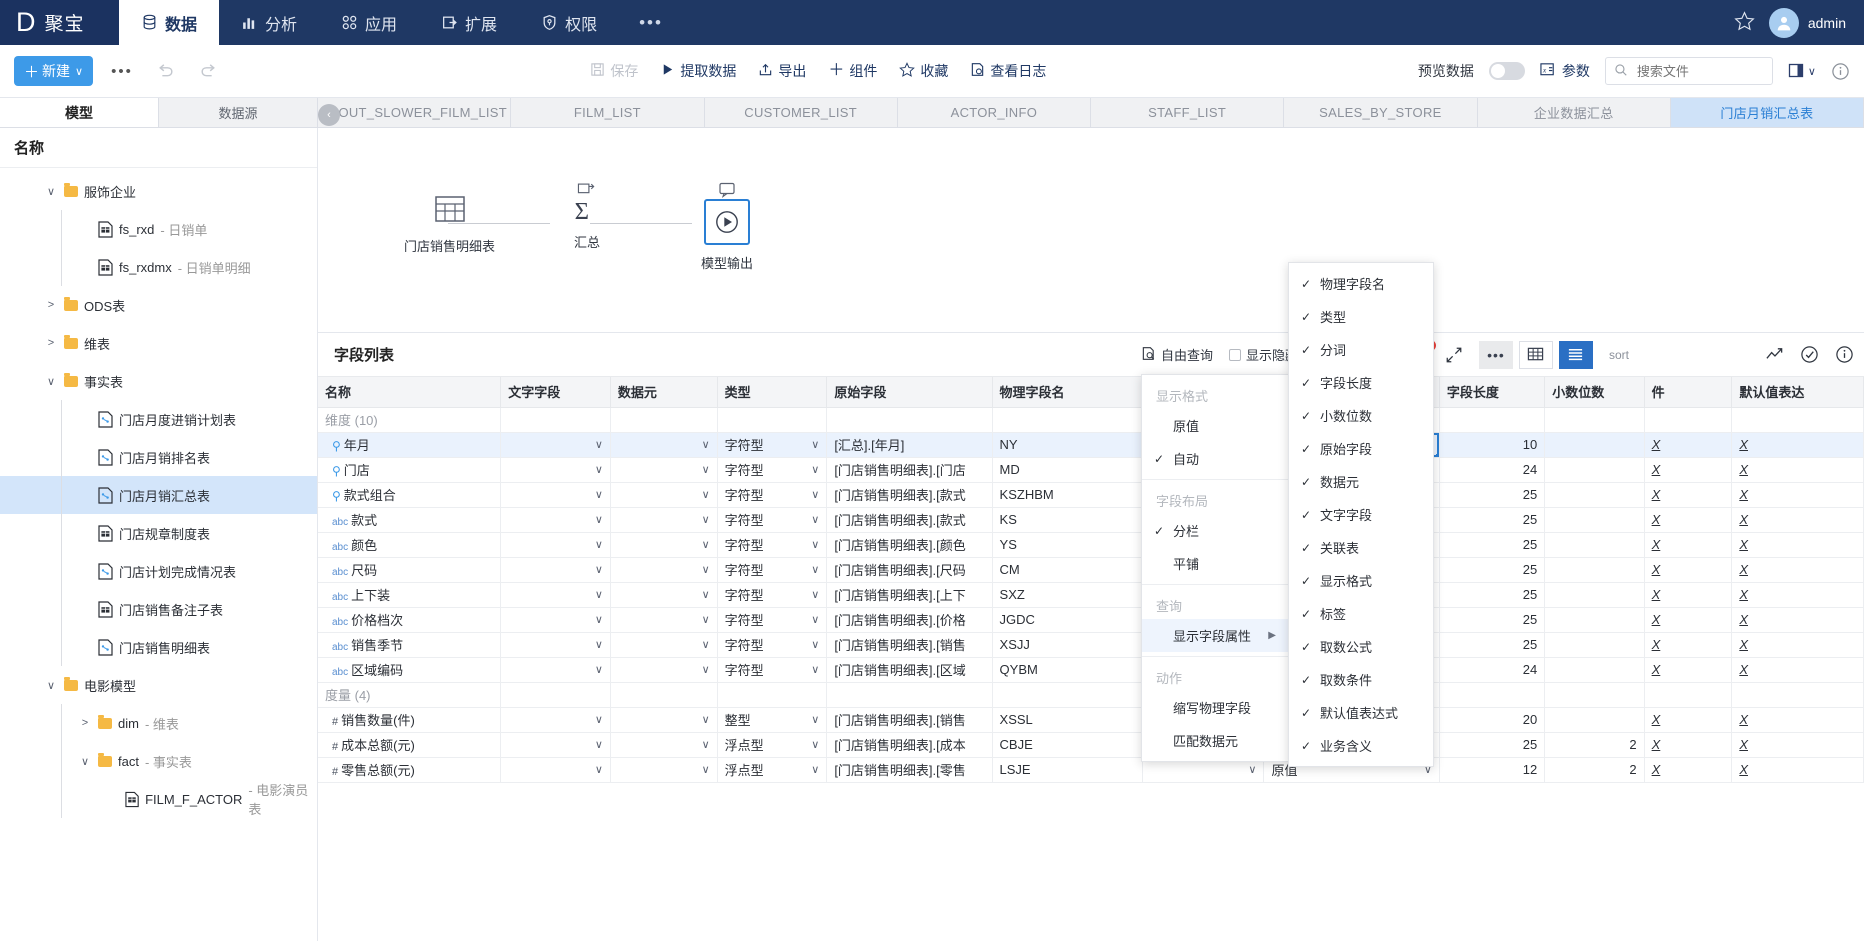 The width and height of the screenshot is (1864, 941). Describe the element at coordinates (1492, 720) in the screenshot. I see `cell-field-length: 20` at that location.